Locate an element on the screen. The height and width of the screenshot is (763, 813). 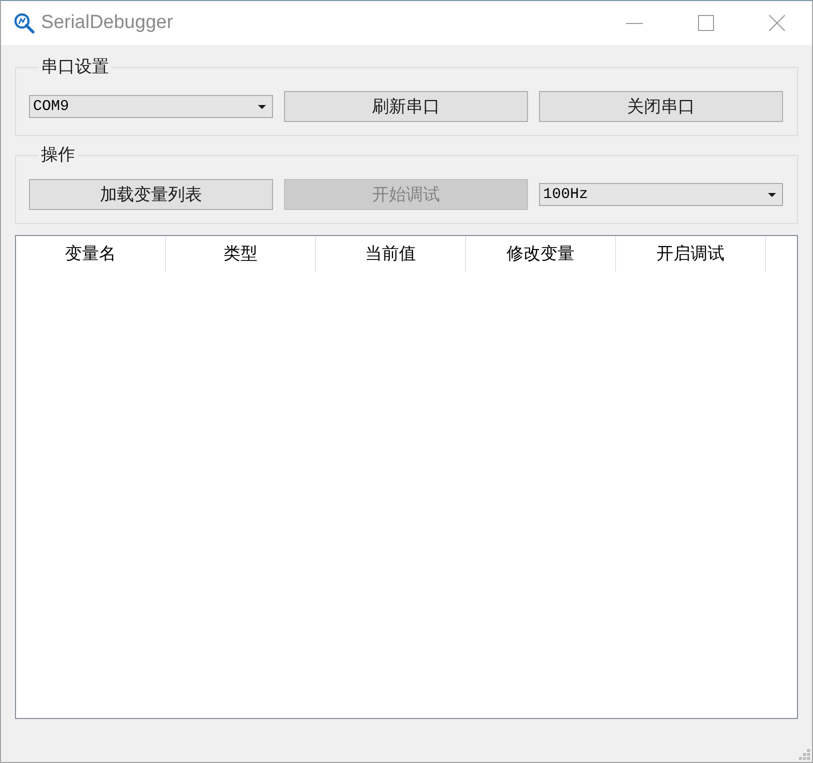
rate-select: 100Hz is located at coordinates (661, 194).